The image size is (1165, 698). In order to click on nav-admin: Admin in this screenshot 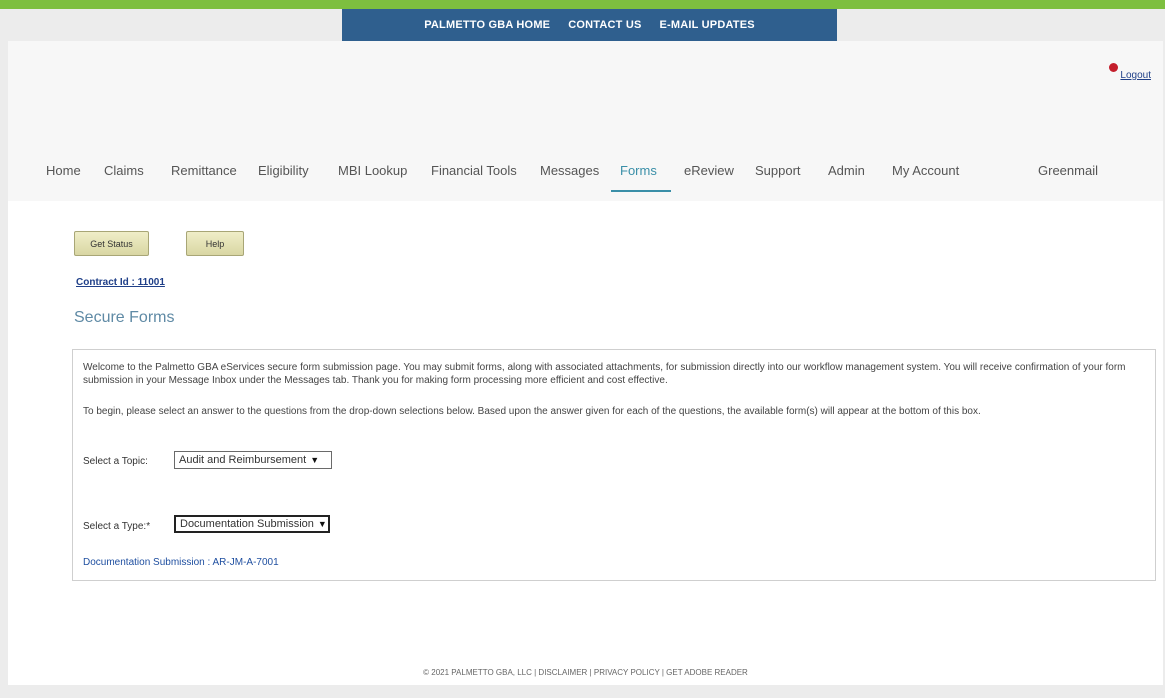, I will do `click(846, 170)`.